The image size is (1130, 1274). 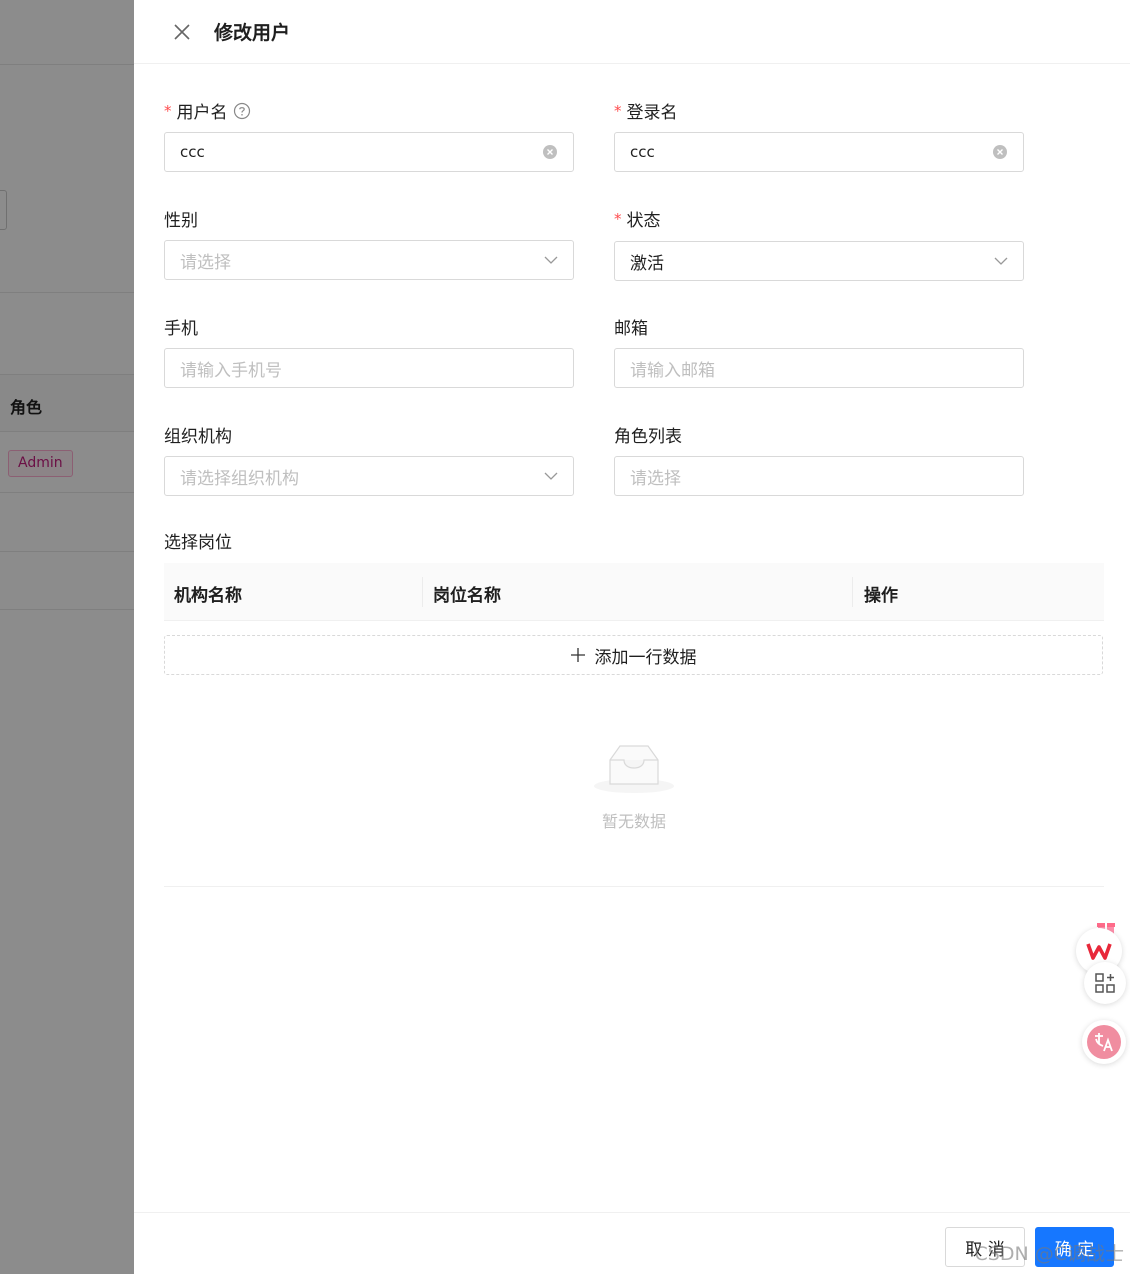 What do you see at coordinates (819, 261) in the screenshot?
I see `status-select: 激活` at bounding box center [819, 261].